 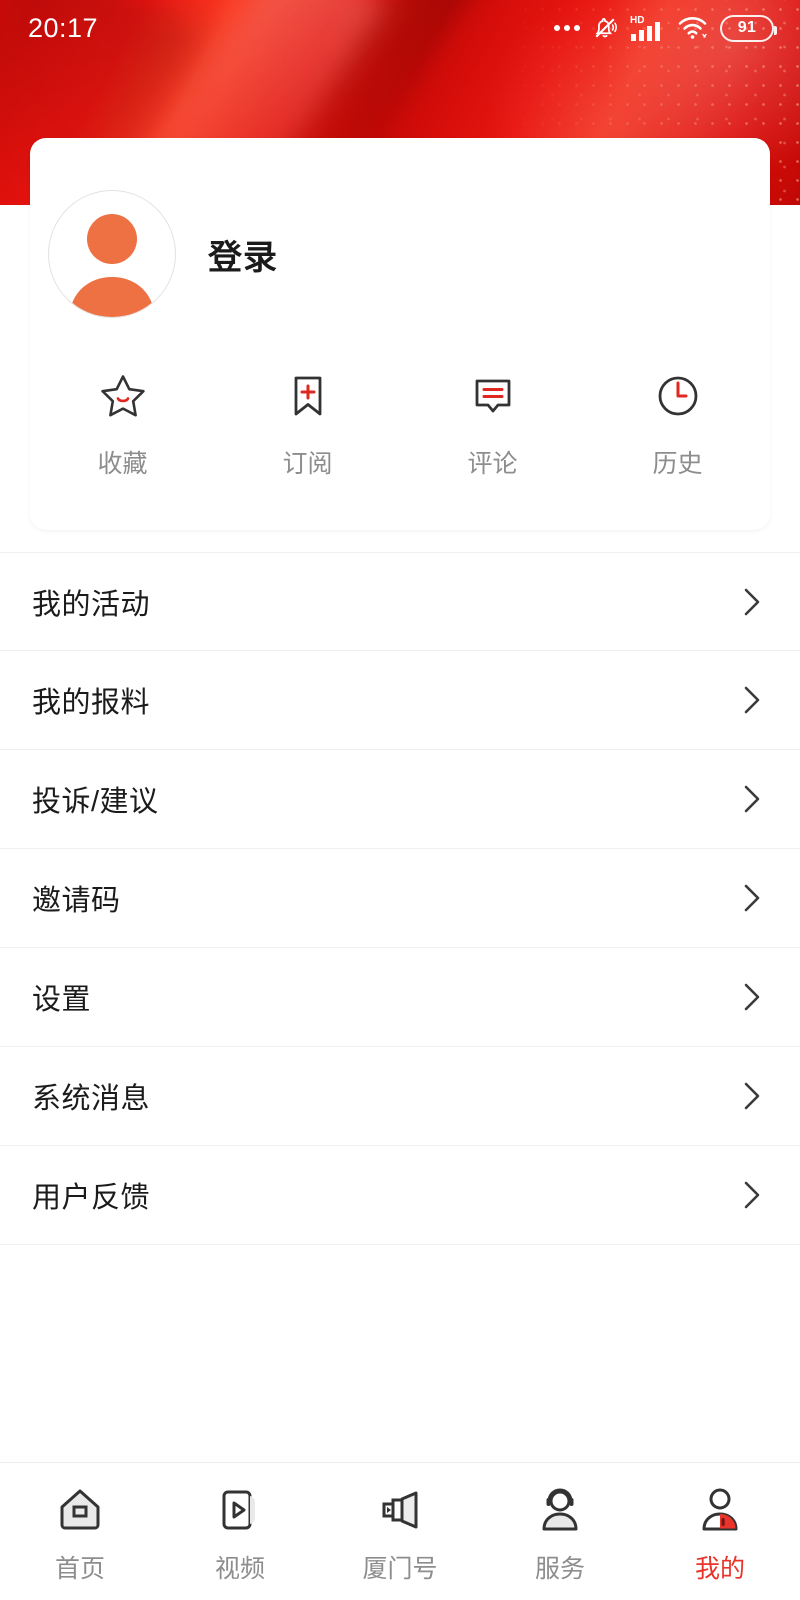 I want to click on battery-icon: 91, so click(x=748, y=28).